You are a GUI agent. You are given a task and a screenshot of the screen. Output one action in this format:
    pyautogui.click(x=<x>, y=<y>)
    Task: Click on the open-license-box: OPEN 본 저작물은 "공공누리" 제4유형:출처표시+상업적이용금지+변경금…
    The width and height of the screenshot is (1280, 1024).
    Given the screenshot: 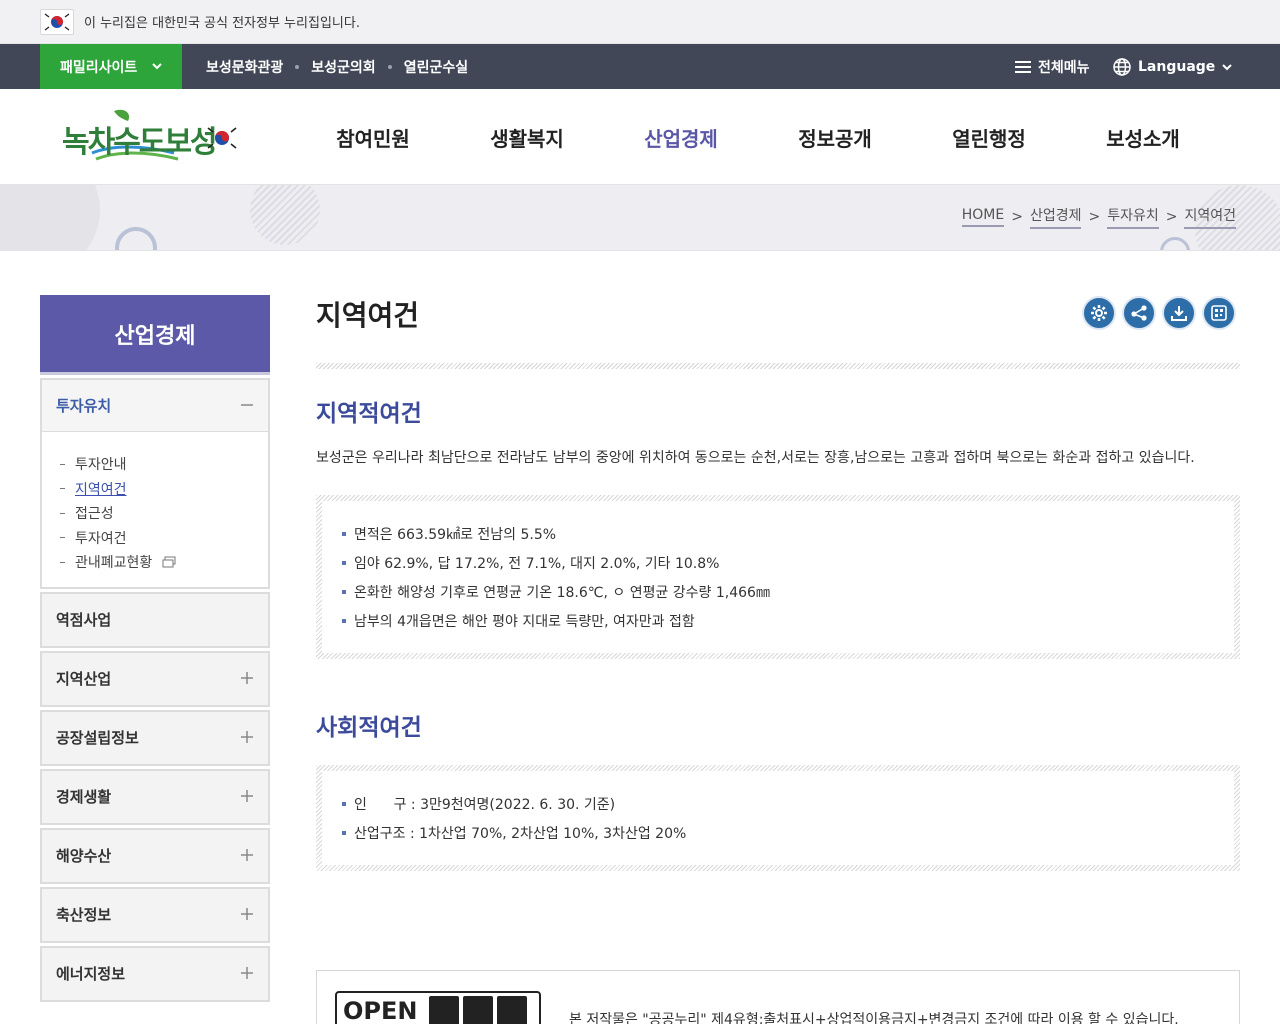 What is the action you would take?
    pyautogui.click(x=778, y=997)
    